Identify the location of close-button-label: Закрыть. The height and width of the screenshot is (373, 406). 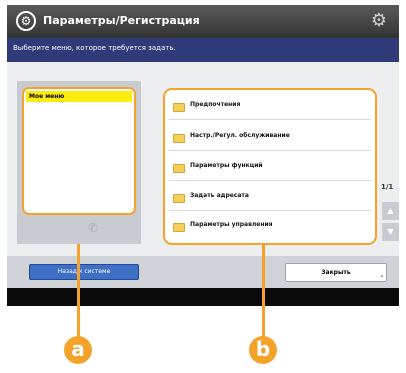
(336, 272).